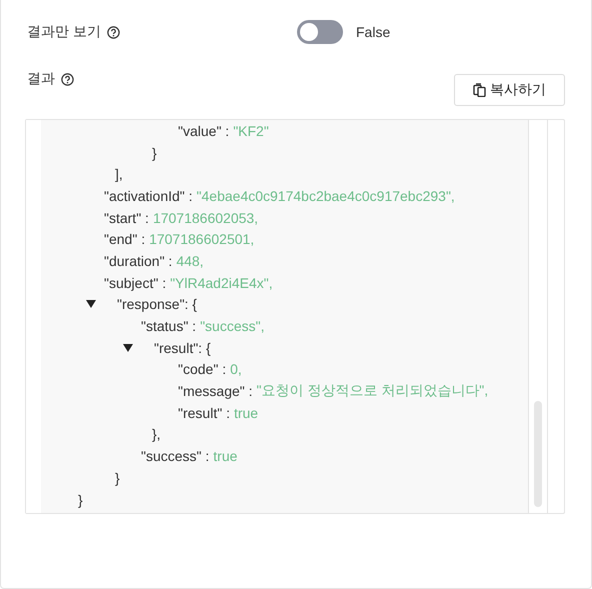  Describe the element at coordinates (205, 218) in the screenshot. I see `json-value: 1707186602053,` at that location.